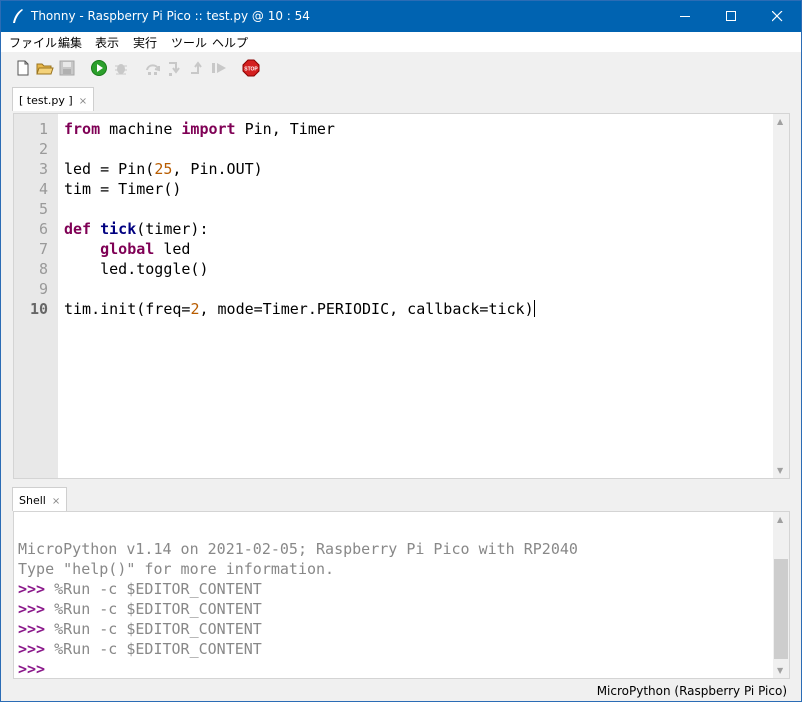  What do you see at coordinates (199, 129) in the screenshot?
I see `code-line-1: from machine import Pin, Timer` at bounding box center [199, 129].